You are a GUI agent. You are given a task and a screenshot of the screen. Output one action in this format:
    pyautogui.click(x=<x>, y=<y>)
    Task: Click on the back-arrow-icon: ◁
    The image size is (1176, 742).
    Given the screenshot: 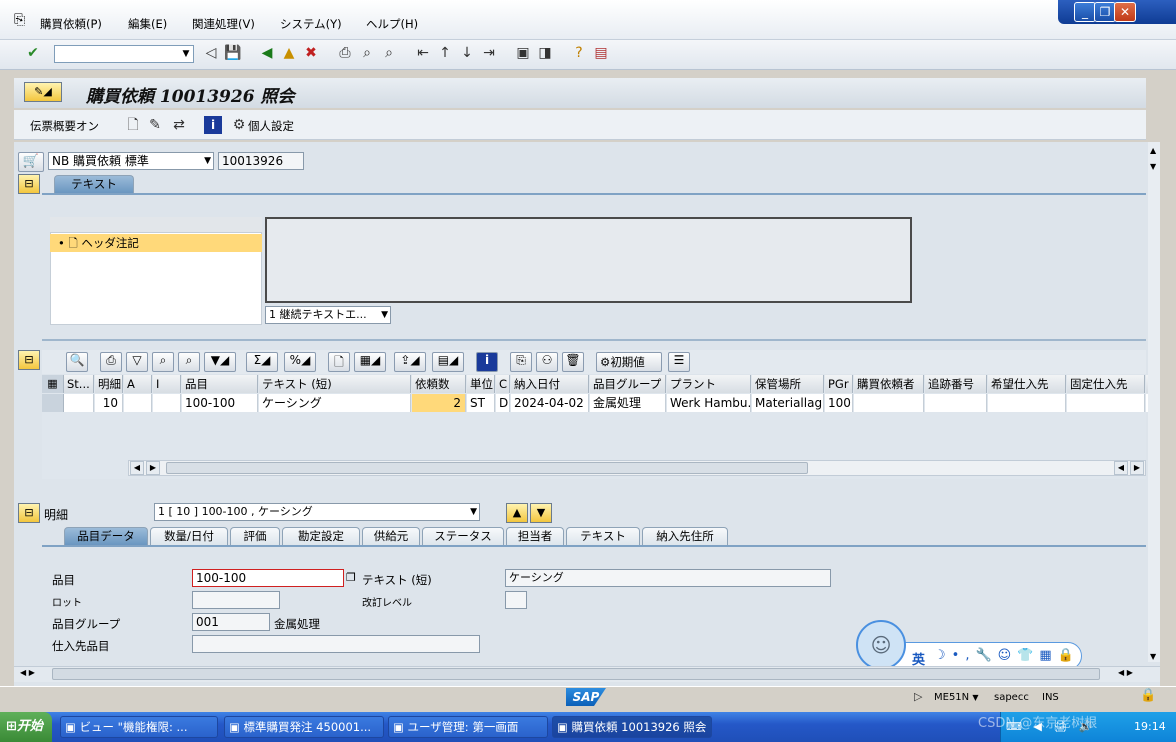 What is the action you would take?
    pyautogui.click(x=211, y=53)
    